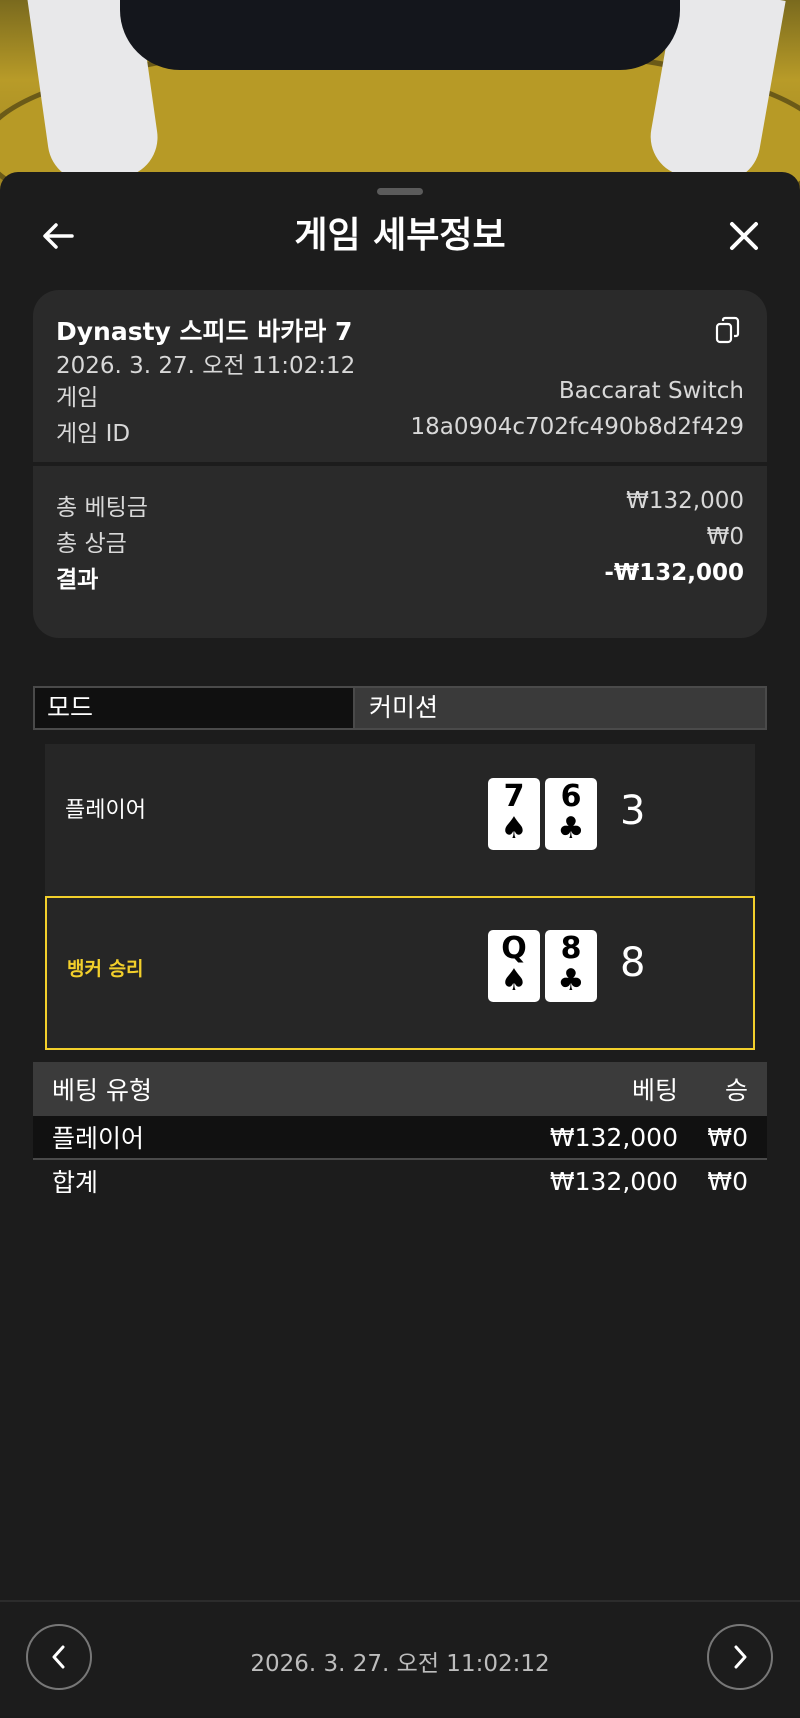  What do you see at coordinates (102, 508) in the screenshot?
I see `total-bet-label: 총 베팅금` at bounding box center [102, 508].